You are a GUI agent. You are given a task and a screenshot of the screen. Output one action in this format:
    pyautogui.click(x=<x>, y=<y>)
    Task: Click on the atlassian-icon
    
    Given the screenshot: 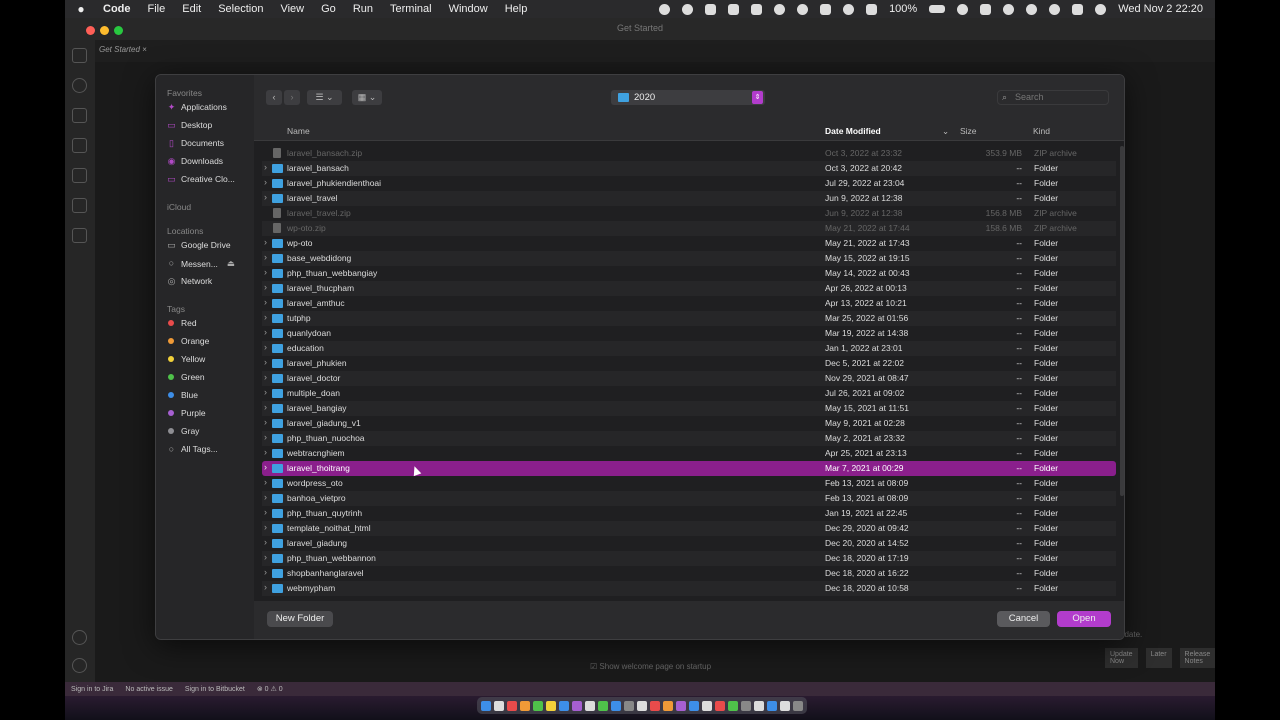 What is the action you would take?
    pyautogui.click(x=79, y=205)
    